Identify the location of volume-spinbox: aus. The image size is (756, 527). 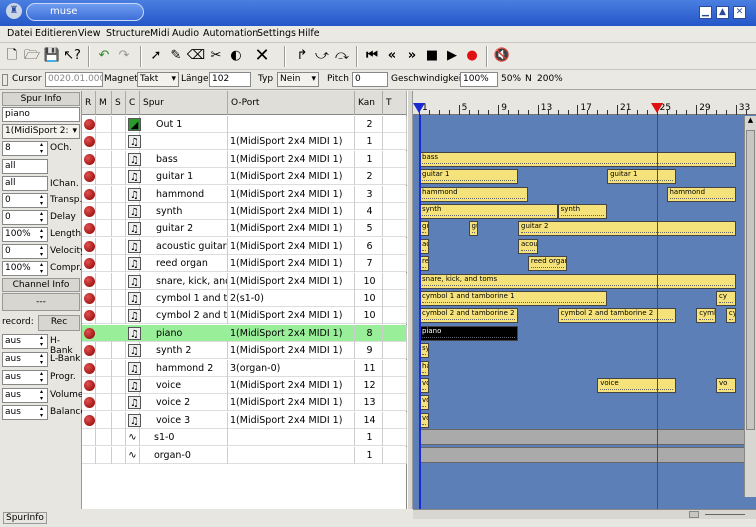
(25, 395).